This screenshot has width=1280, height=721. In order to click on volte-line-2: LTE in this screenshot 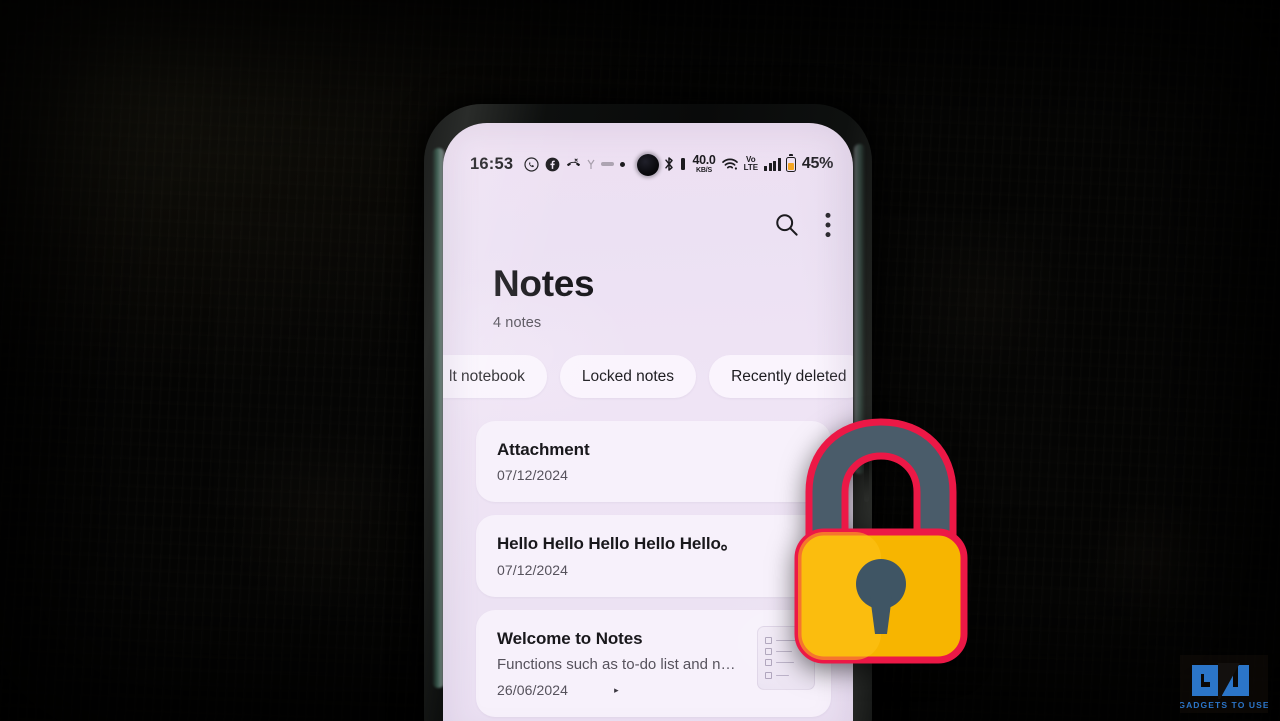, I will do `click(751, 167)`.